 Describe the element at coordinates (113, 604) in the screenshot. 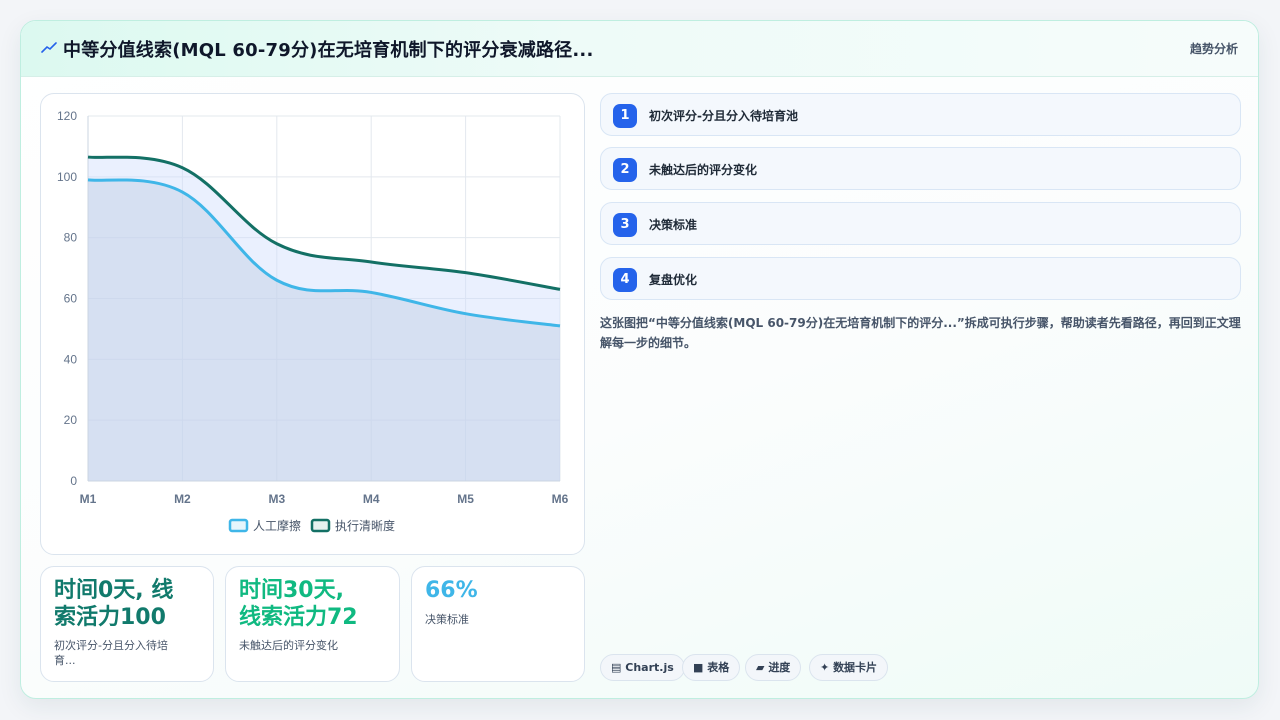

I see `stat-value: 时间0天, 线 索活力100` at that location.